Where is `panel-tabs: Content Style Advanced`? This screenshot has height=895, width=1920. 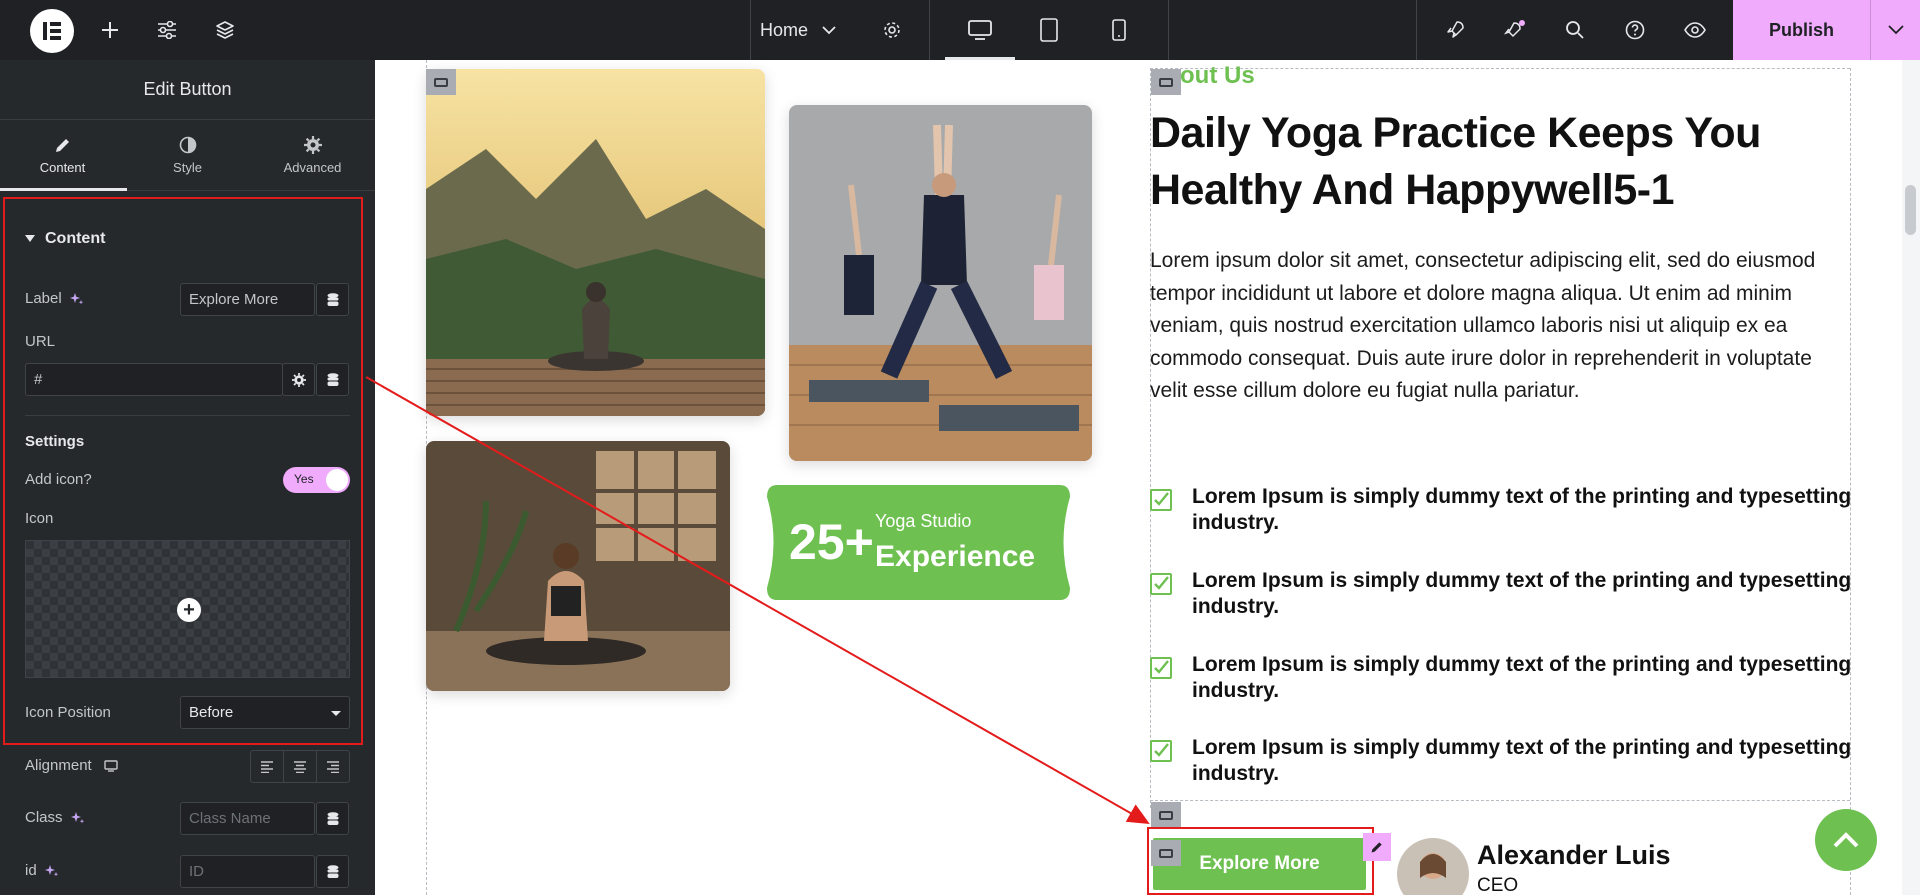 panel-tabs: Content Style Advanced is located at coordinates (187, 155).